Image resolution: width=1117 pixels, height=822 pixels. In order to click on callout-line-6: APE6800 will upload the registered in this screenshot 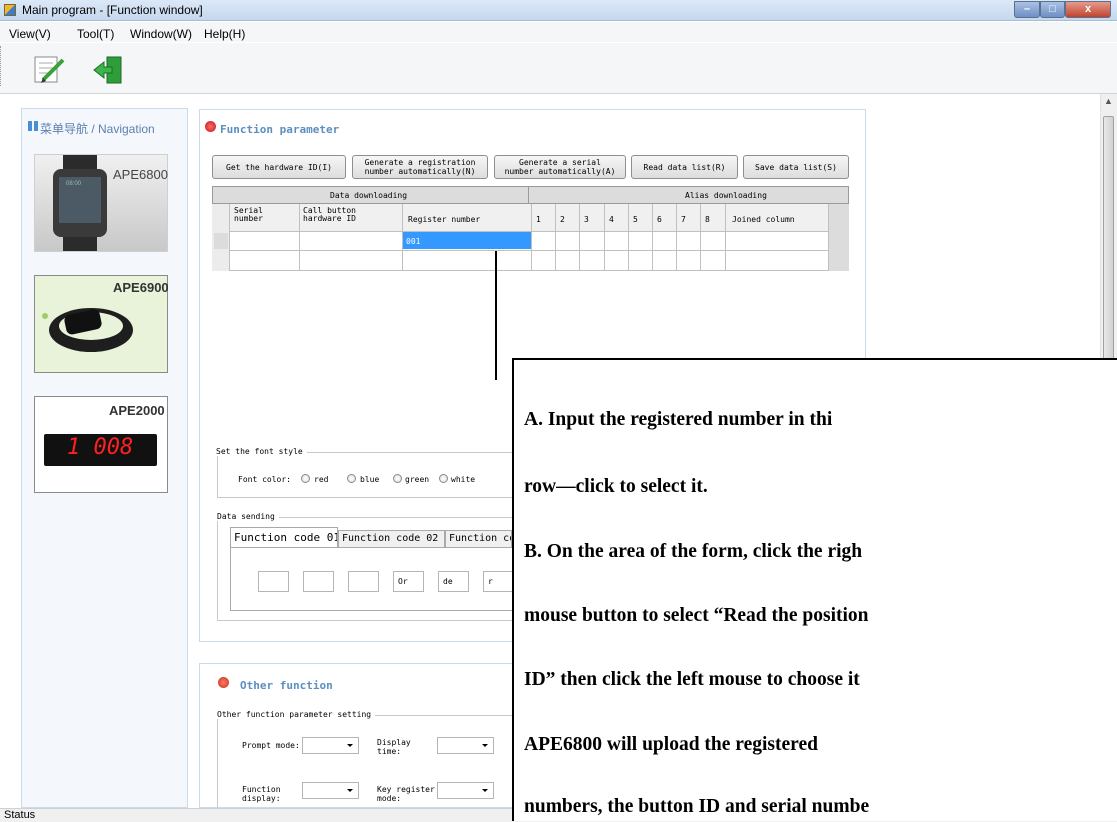, I will do `click(671, 744)`.